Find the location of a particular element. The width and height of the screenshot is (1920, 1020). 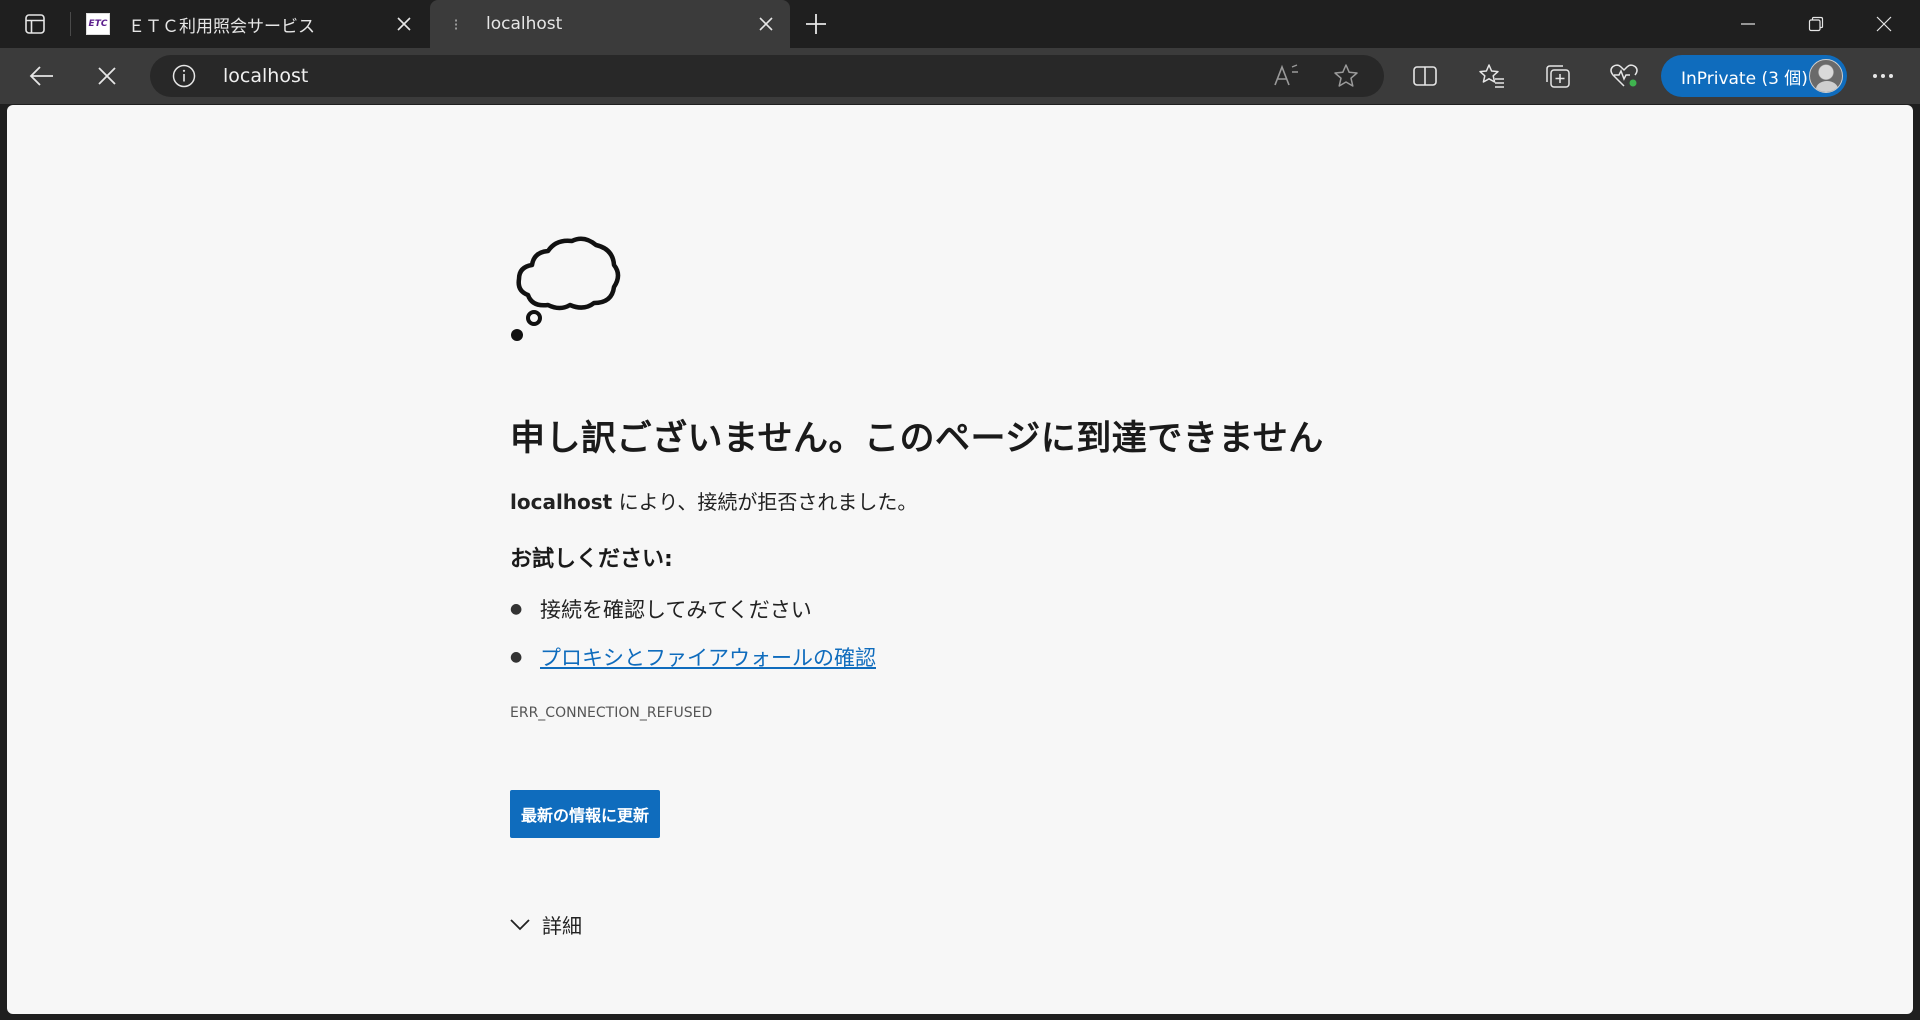

error-heading: 申し訳ございません。このページに到達できません is located at coordinates (917, 439).